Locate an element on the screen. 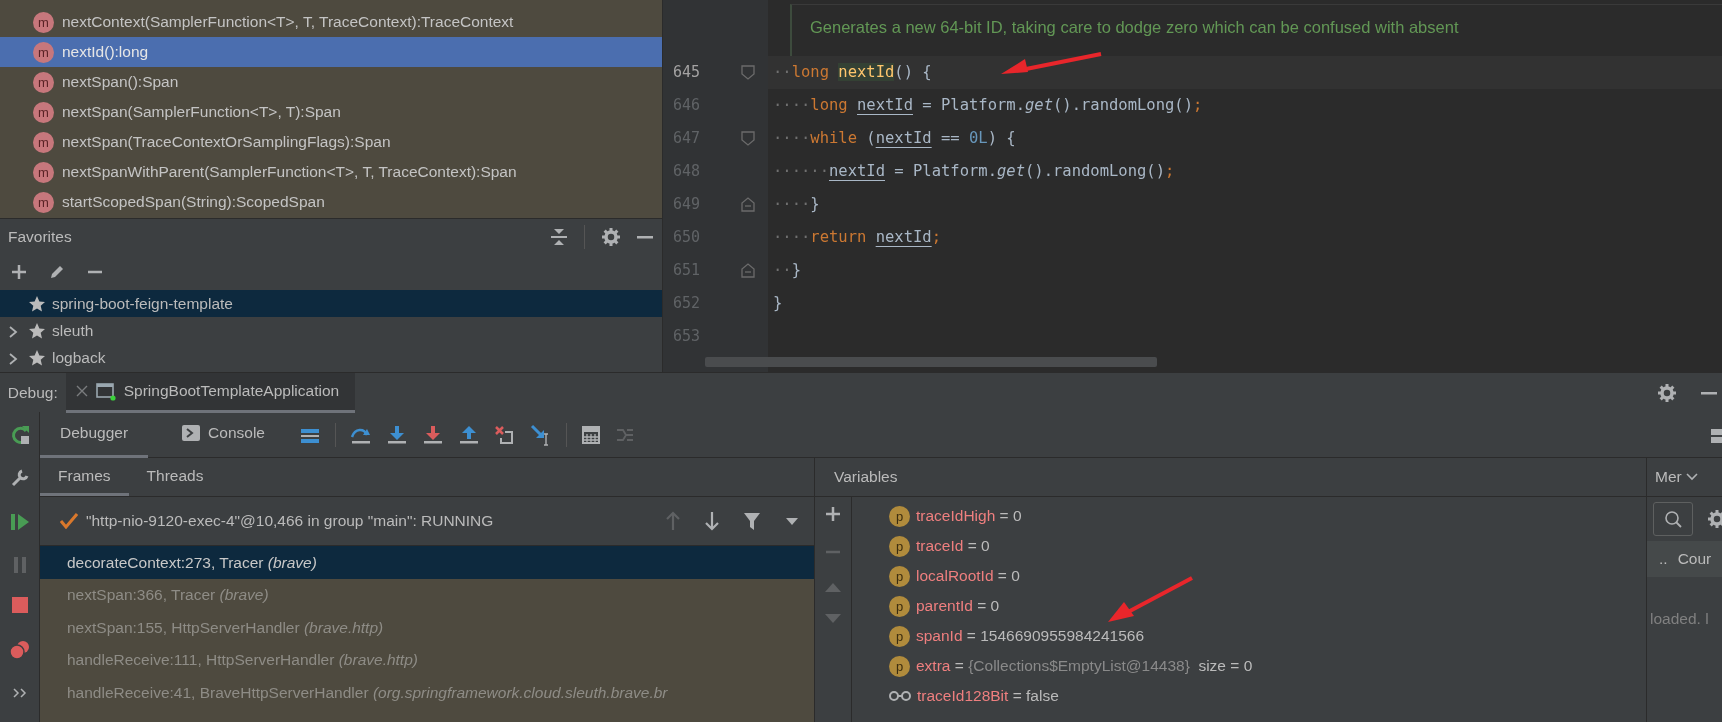 The height and width of the screenshot is (722, 1722). console-icon is located at coordinates (191, 433).